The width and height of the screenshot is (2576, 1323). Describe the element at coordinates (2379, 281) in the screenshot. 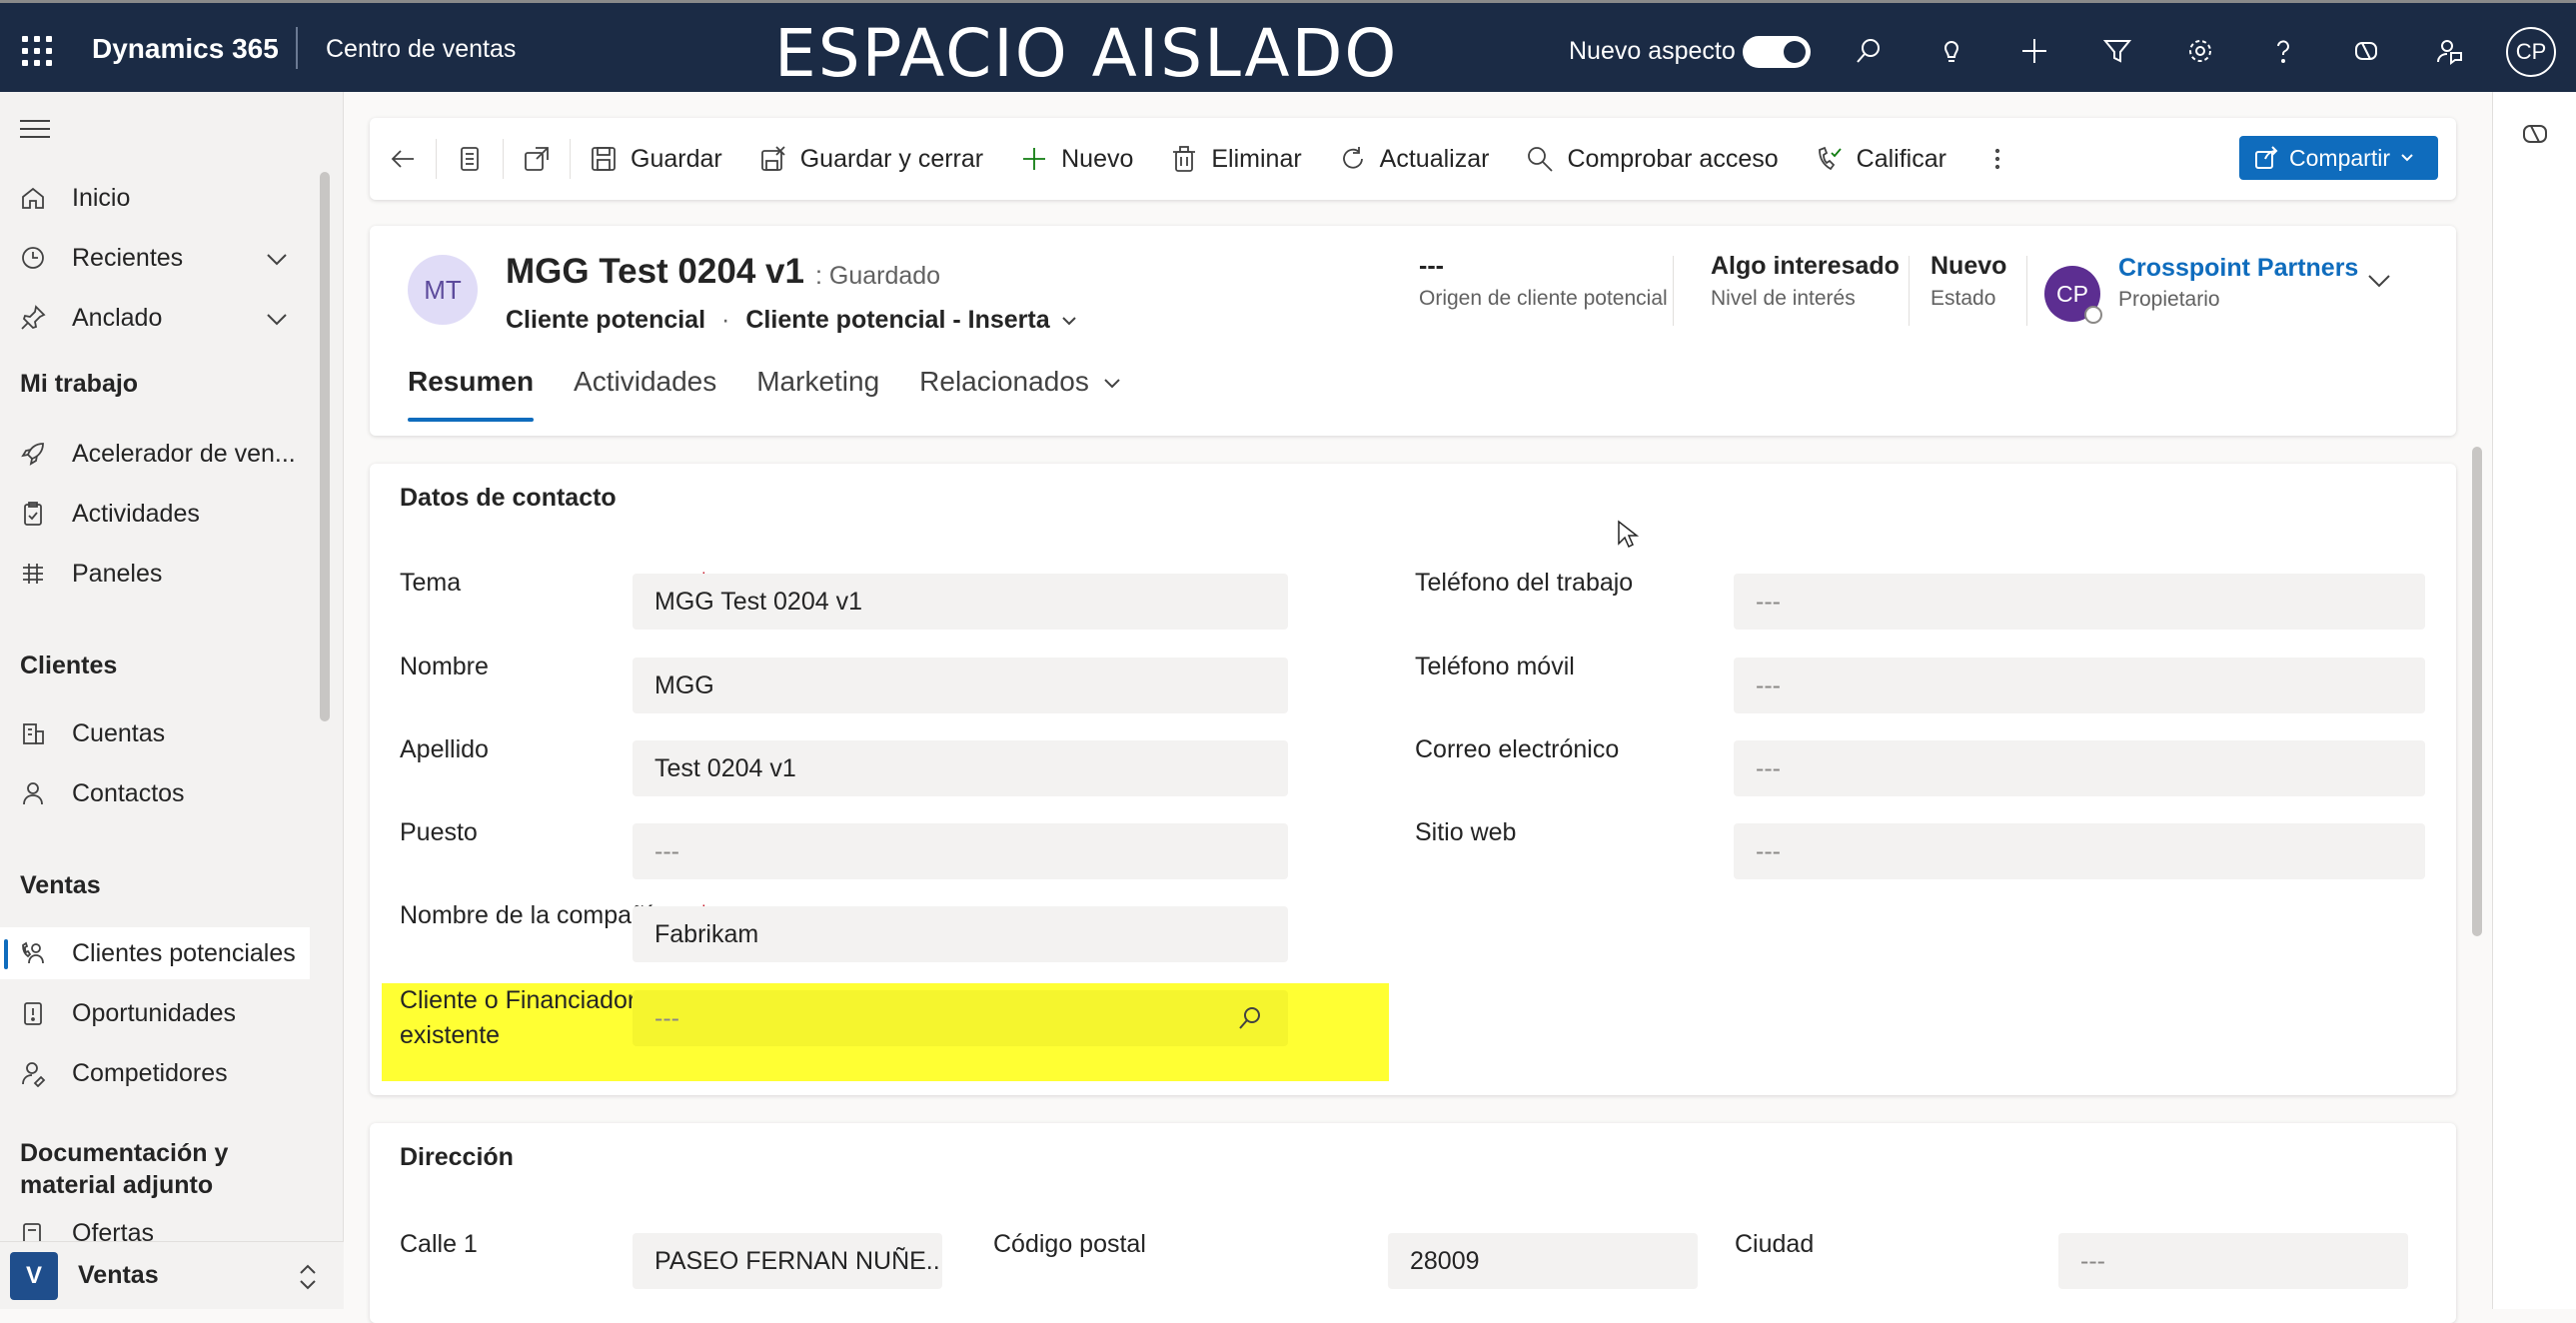

I see `expand-header-chevron-icon` at that location.